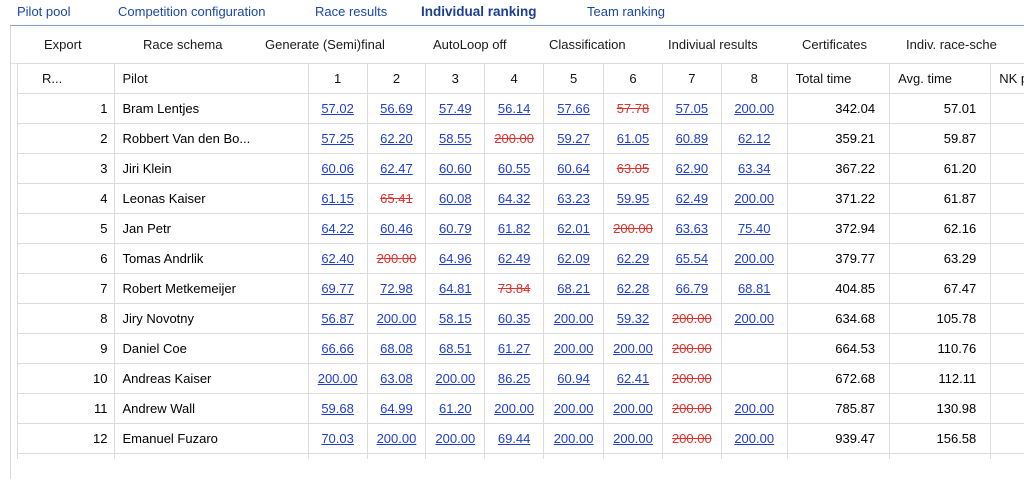  What do you see at coordinates (182, 44) in the screenshot?
I see `race-schema-button: Race schema` at bounding box center [182, 44].